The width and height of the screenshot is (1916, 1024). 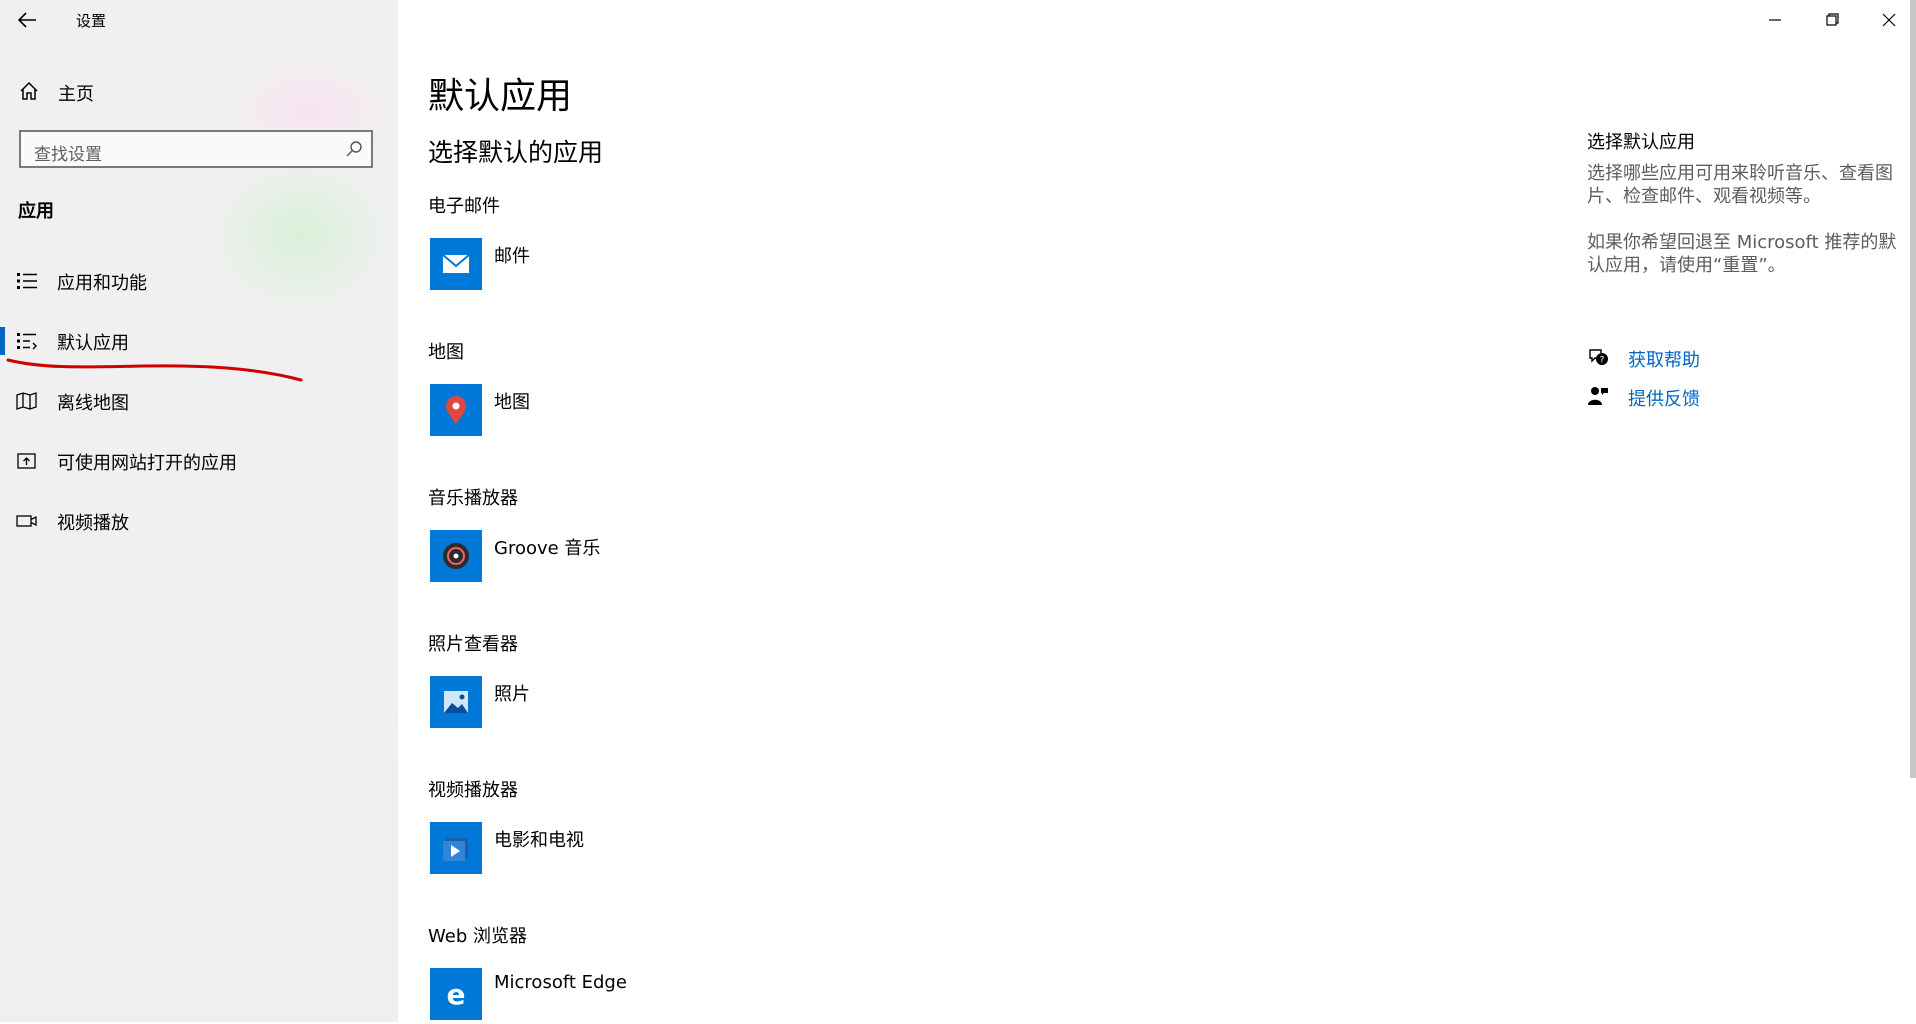 What do you see at coordinates (560, 982) in the screenshot?
I see `app-name-browser: Microsoft Edge` at bounding box center [560, 982].